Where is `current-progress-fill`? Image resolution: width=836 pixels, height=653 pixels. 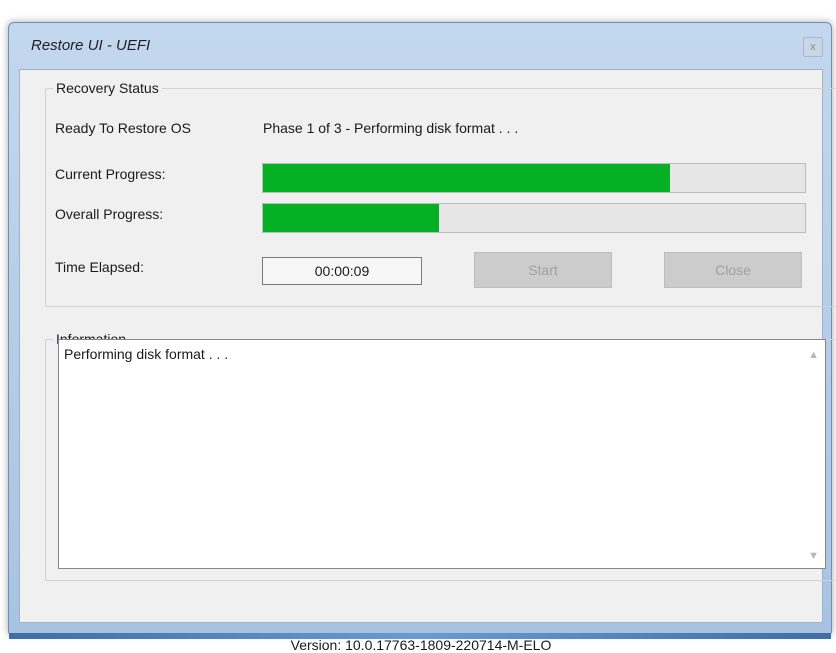 current-progress-fill is located at coordinates (466, 178).